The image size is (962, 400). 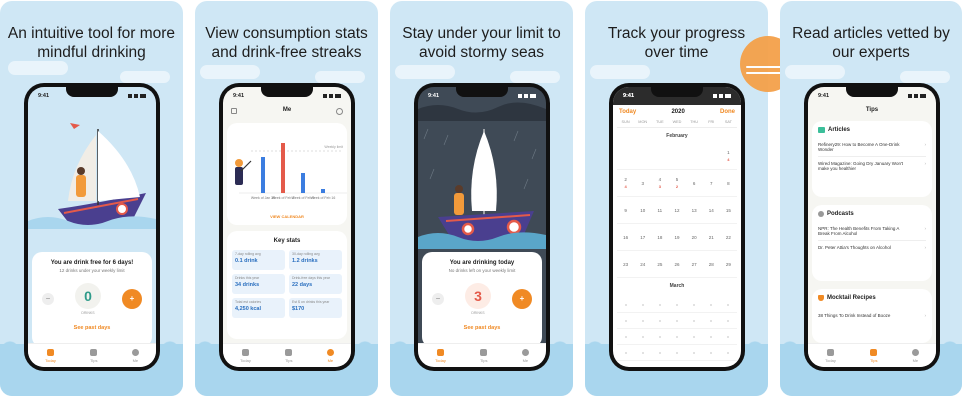 I want to click on calendar-day: 18, so click(x=659, y=237).